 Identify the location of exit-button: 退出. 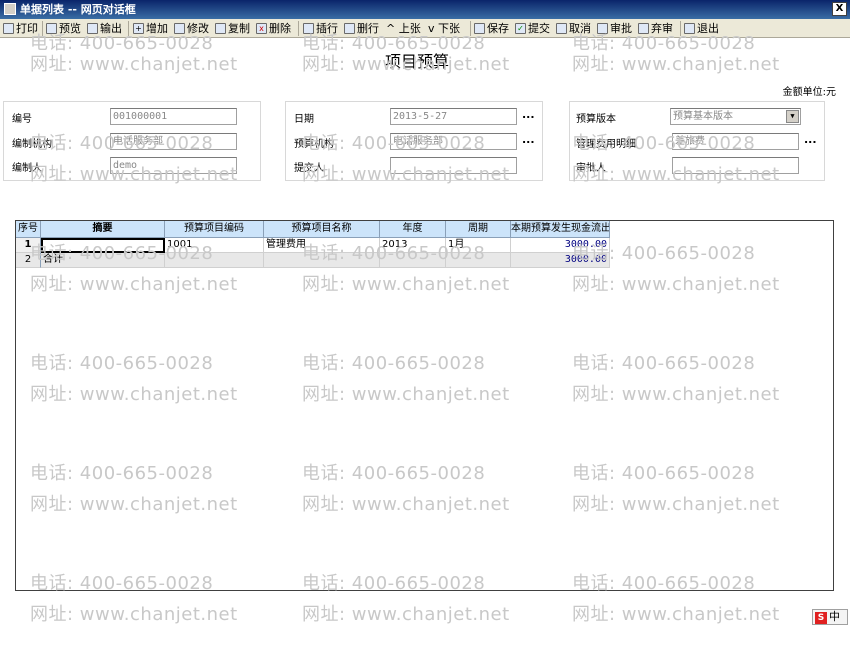
(701, 28).